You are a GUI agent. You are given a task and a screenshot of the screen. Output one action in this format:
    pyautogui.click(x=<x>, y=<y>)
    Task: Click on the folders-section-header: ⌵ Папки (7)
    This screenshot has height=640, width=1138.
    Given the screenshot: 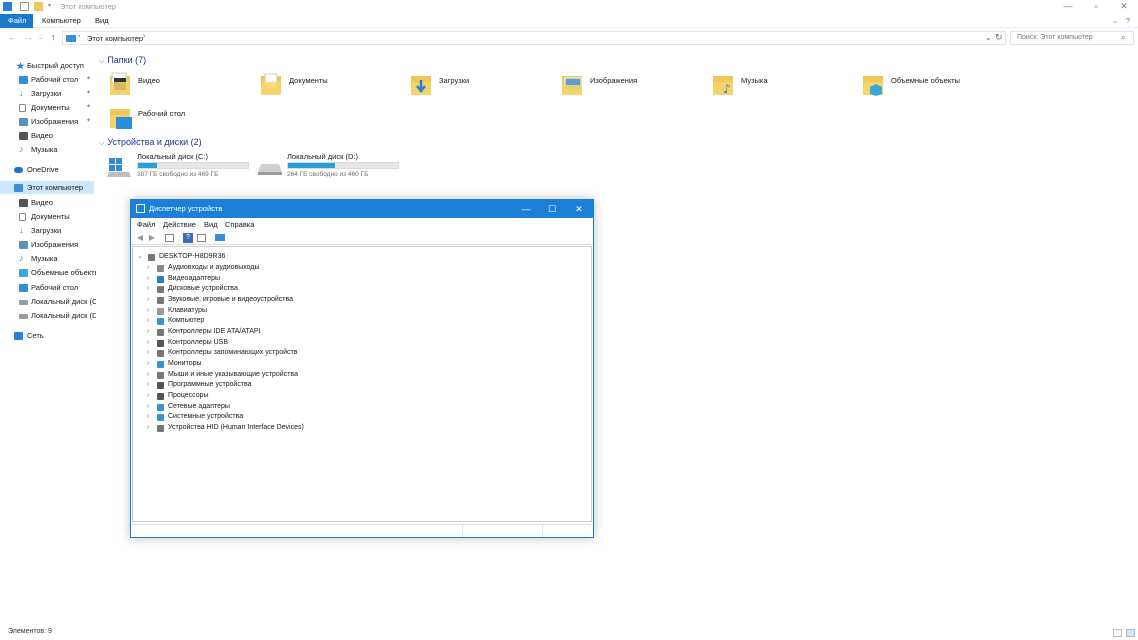 What is the action you would take?
    pyautogui.click(x=122, y=60)
    